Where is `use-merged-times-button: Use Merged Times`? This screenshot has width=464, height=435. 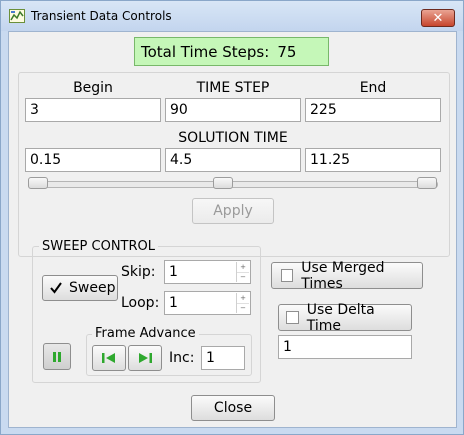
use-merged-times-button: Use Merged Times is located at coordinates (347, 275).